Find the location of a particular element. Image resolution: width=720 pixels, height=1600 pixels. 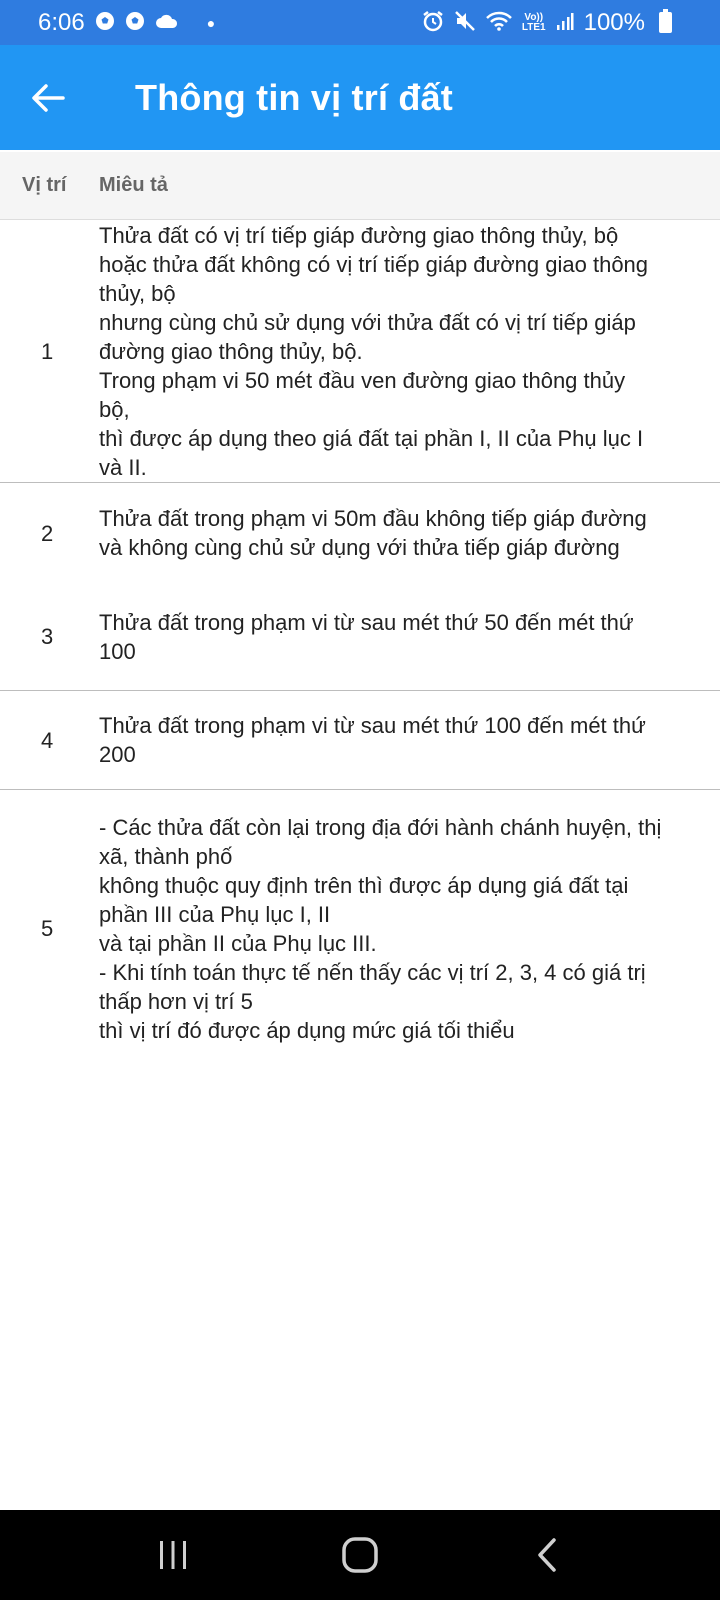

description-line: thấp hơn vị trí 5 is located at coordinates (176, 1001).